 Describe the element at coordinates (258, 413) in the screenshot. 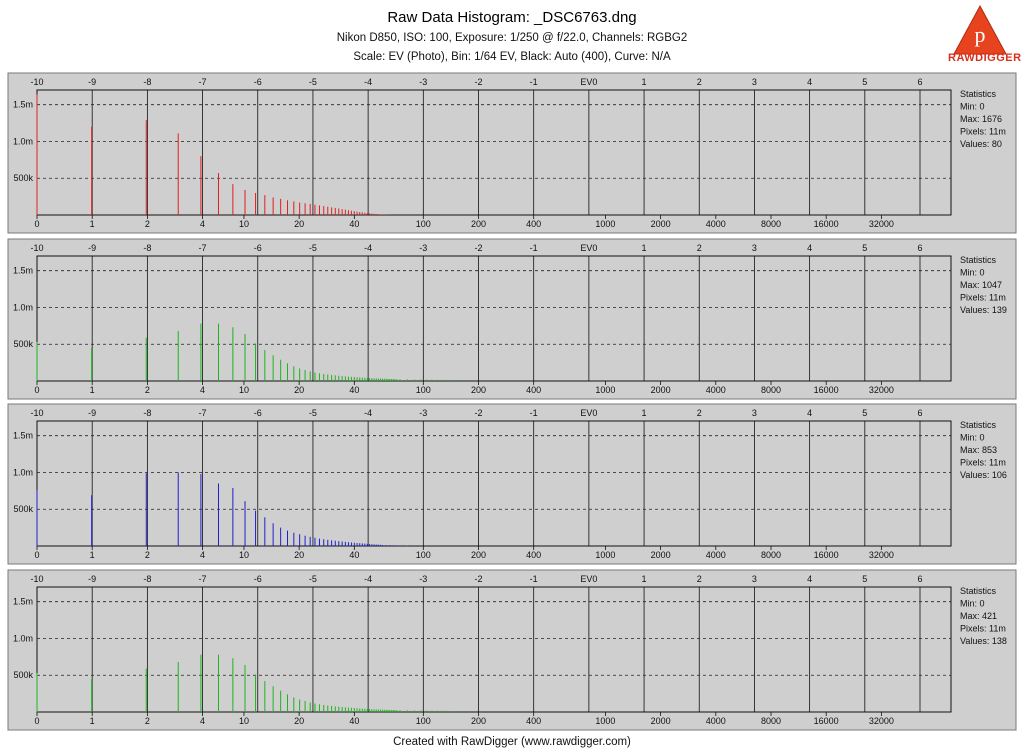

I see `x-tick-label-top: -6` at that location.